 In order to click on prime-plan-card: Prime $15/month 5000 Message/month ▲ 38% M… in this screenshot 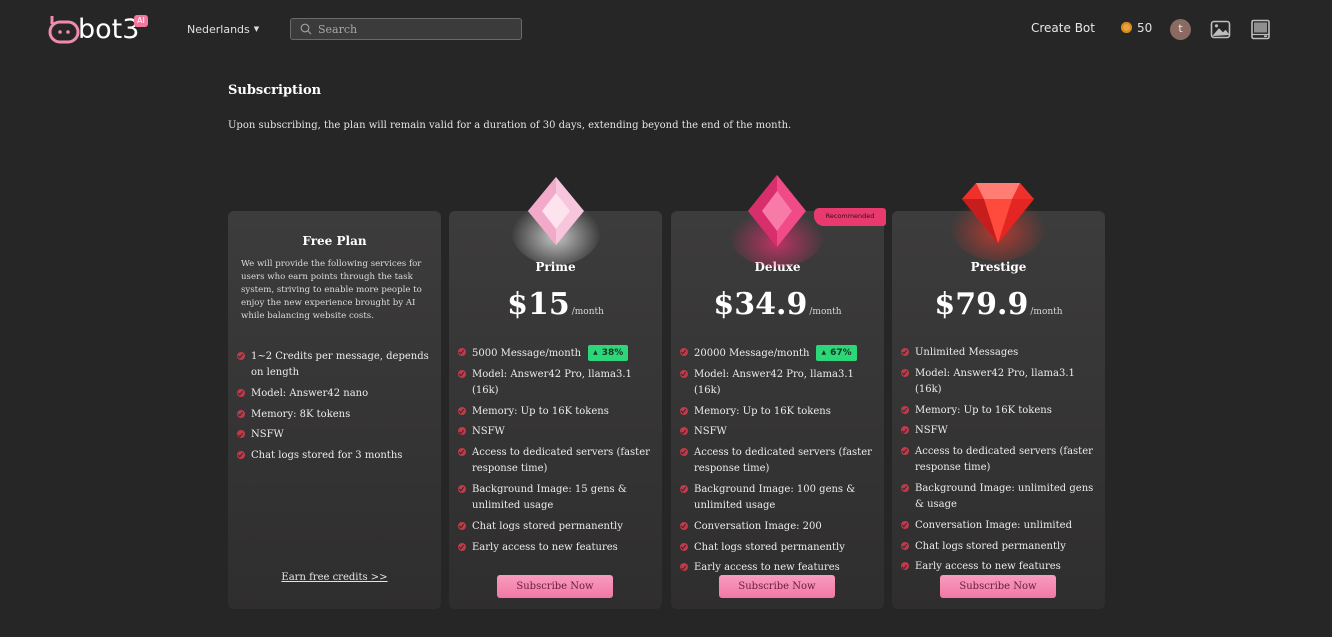, I will do `click(555, 410)`.